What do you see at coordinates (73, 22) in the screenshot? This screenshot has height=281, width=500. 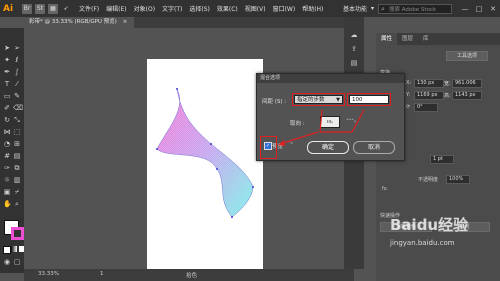 I see `document-tab-title: 彩带* @ 33.33% (RGB/GPU 预览)` at bounding box center [73, 22].